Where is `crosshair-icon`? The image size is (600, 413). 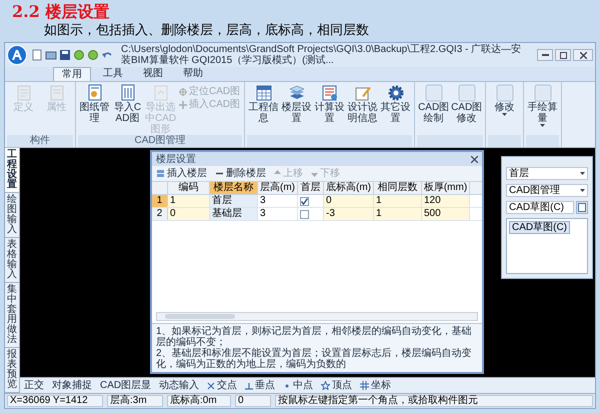
crosshair-icon is located at coordinates (183, 92).